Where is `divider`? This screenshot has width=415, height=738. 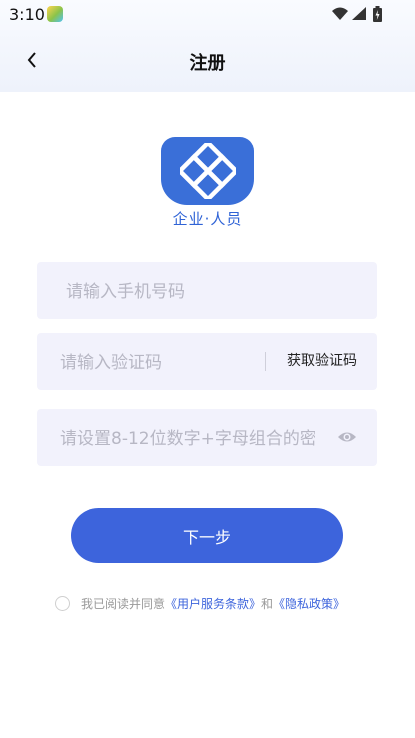
divider is located at coordinates (265, 361).